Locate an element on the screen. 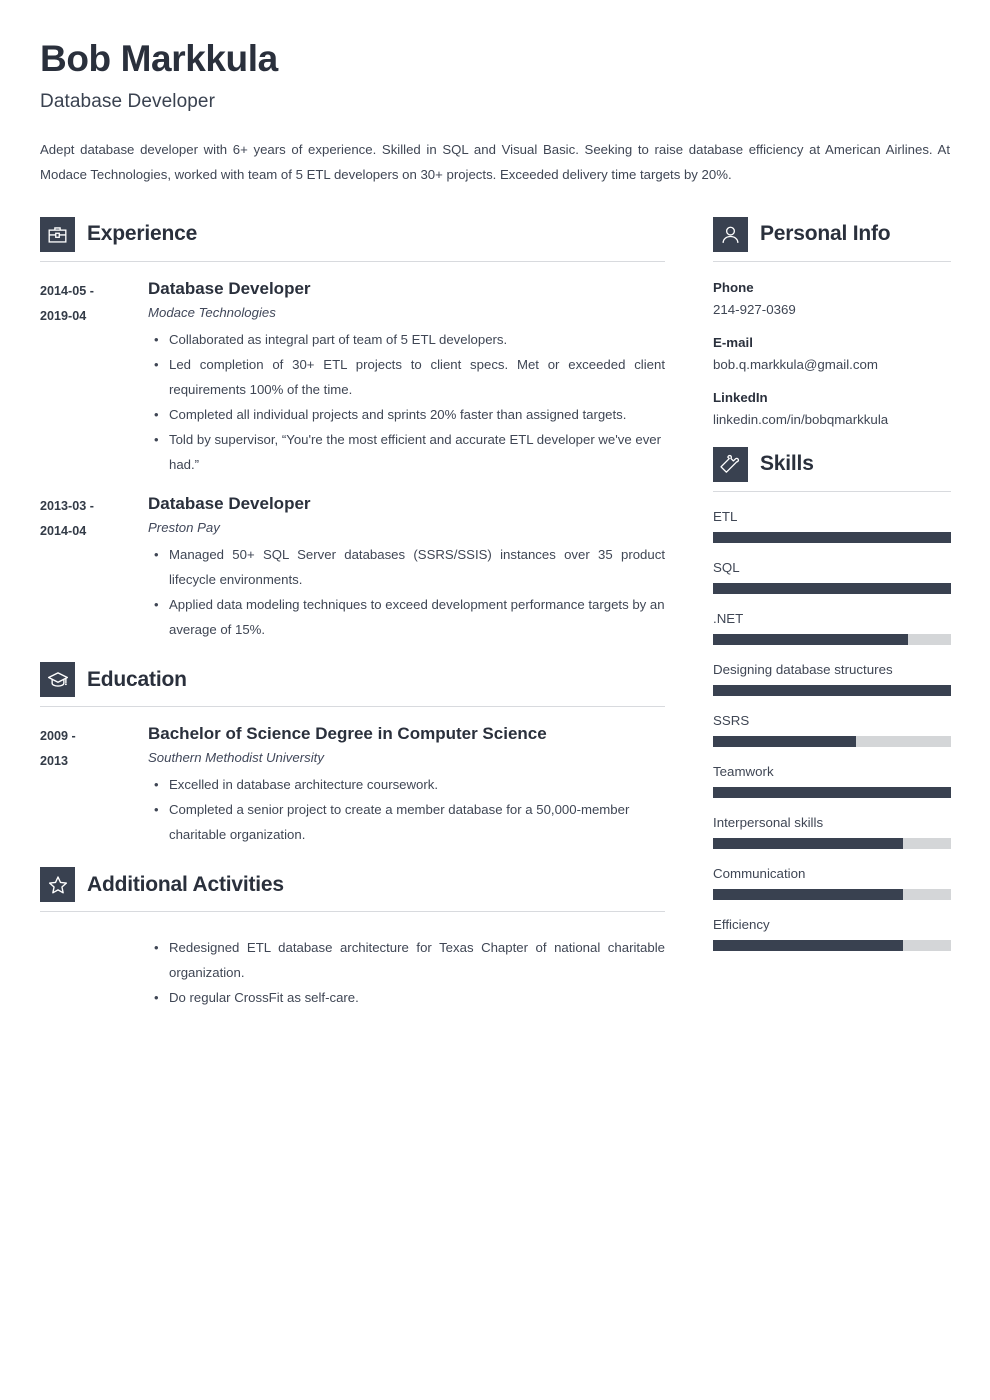 The width and height of the screenshot is (990, 1400). entry-dates: 2009 -2013 is located at coordinates (58, 749).